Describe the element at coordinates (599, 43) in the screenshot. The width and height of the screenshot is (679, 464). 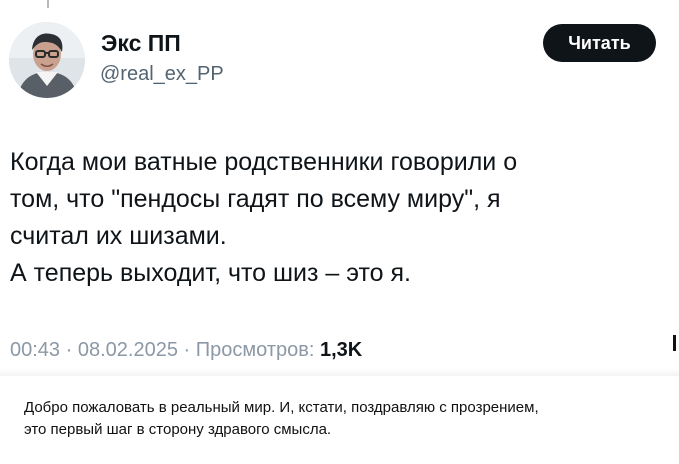
I see `read-follow-button: Читать` at that location.